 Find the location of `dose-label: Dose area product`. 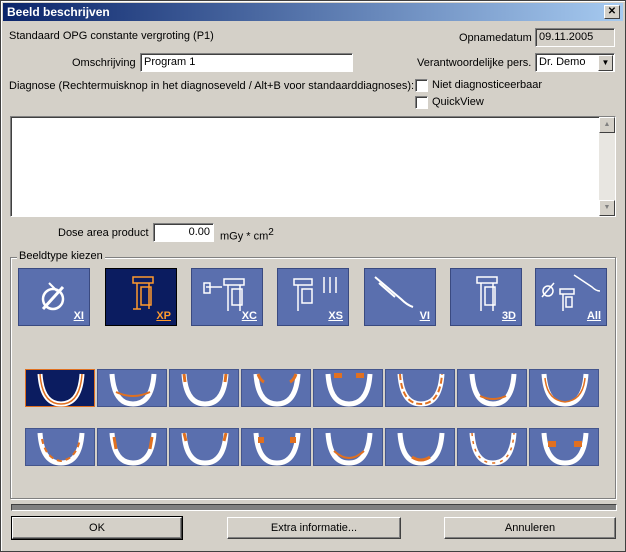

dose-label: Dose area product is located at coordinates (103, 233).